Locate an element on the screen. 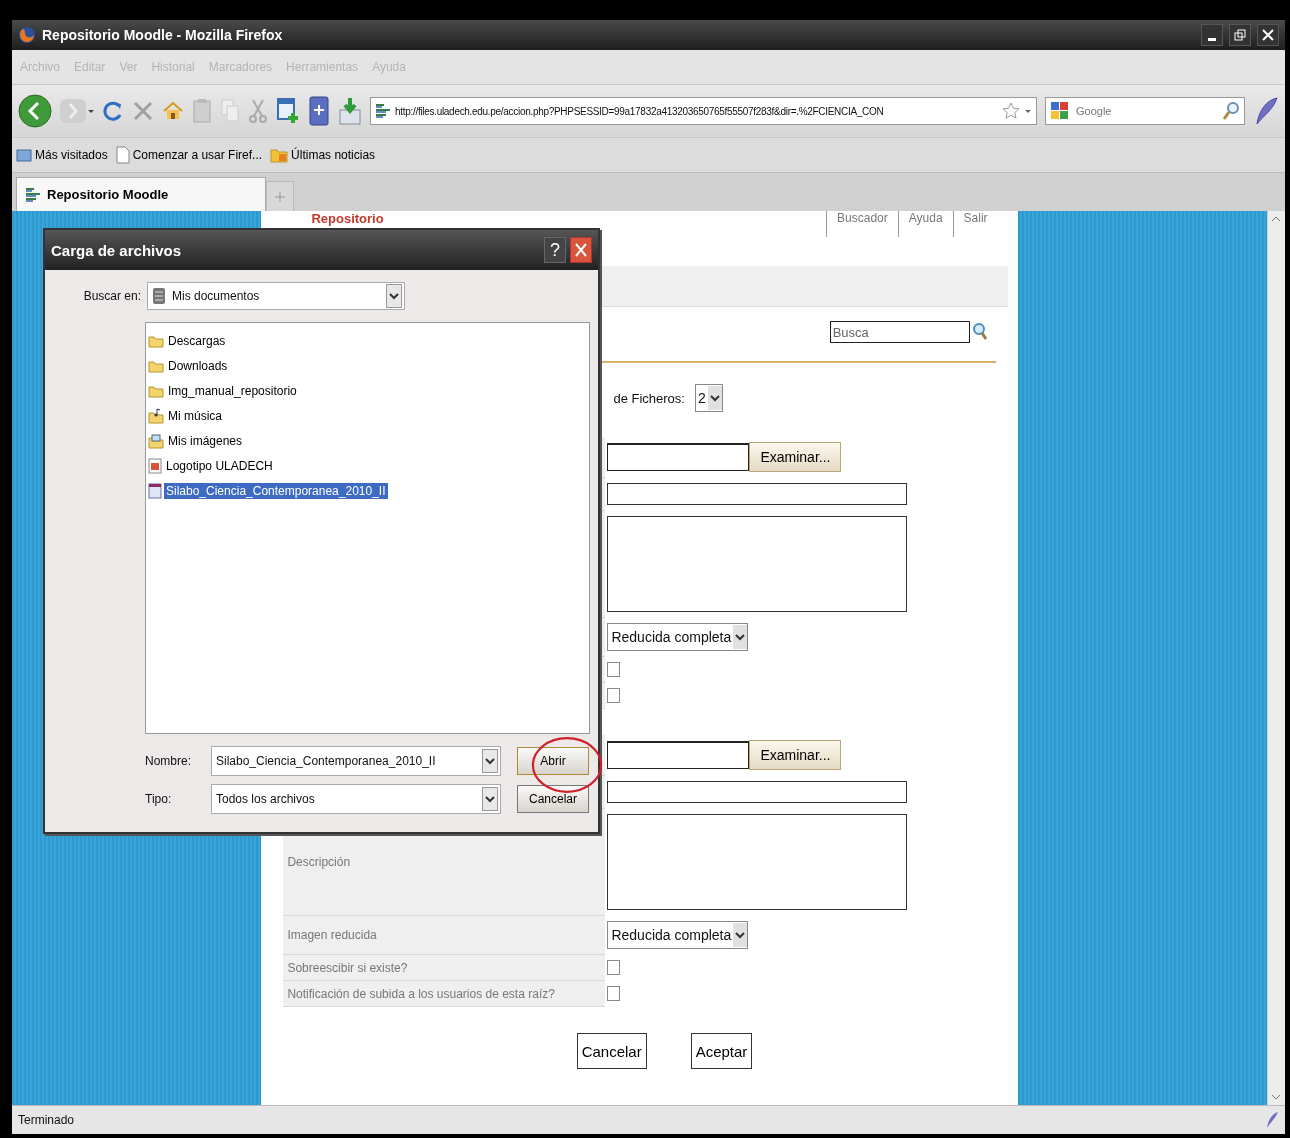 The height and width of the screenshot is (1138, 1290). search-field: Google is located at coordinates (1145, 111).